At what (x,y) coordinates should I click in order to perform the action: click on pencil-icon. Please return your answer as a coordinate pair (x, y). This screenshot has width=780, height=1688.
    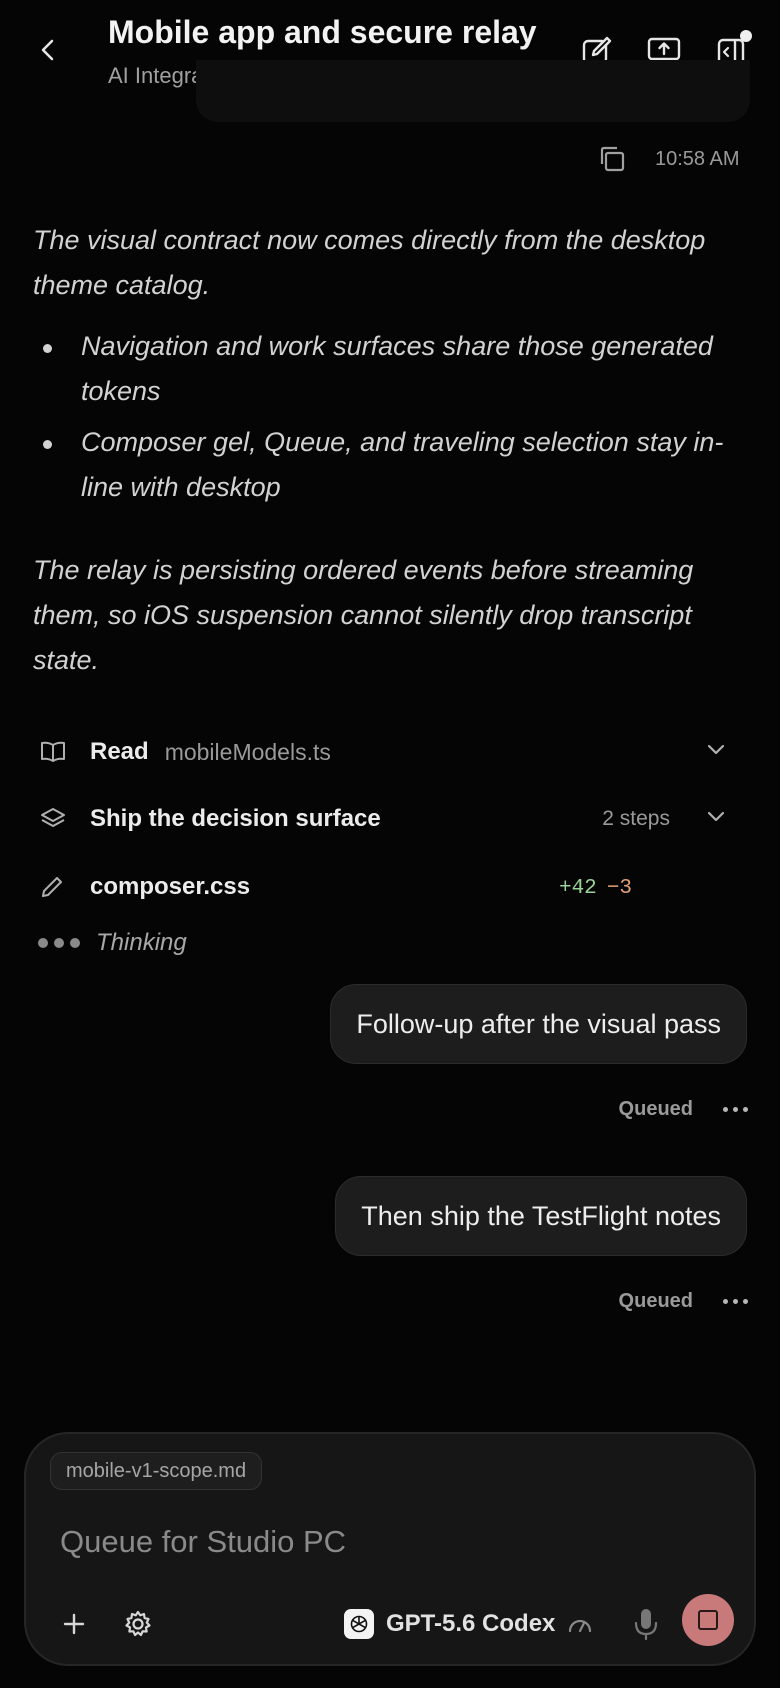
    Looking at the image, I should click on (57, 887).